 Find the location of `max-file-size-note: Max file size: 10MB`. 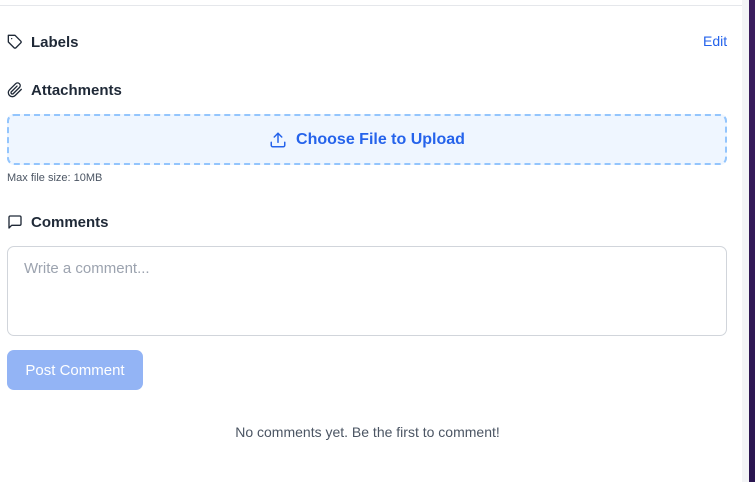

max-file-size-note: Max file size: 10MB is located at coordinates (55, 178).